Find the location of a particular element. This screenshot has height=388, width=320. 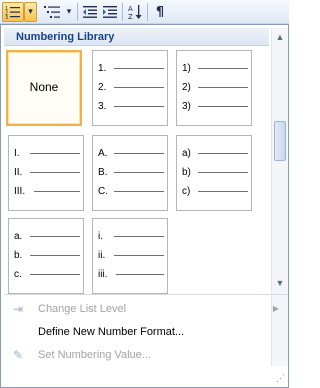

numbering-tile-decimal-paren: 1) 2) 3) is located at coordinates (214, 88).